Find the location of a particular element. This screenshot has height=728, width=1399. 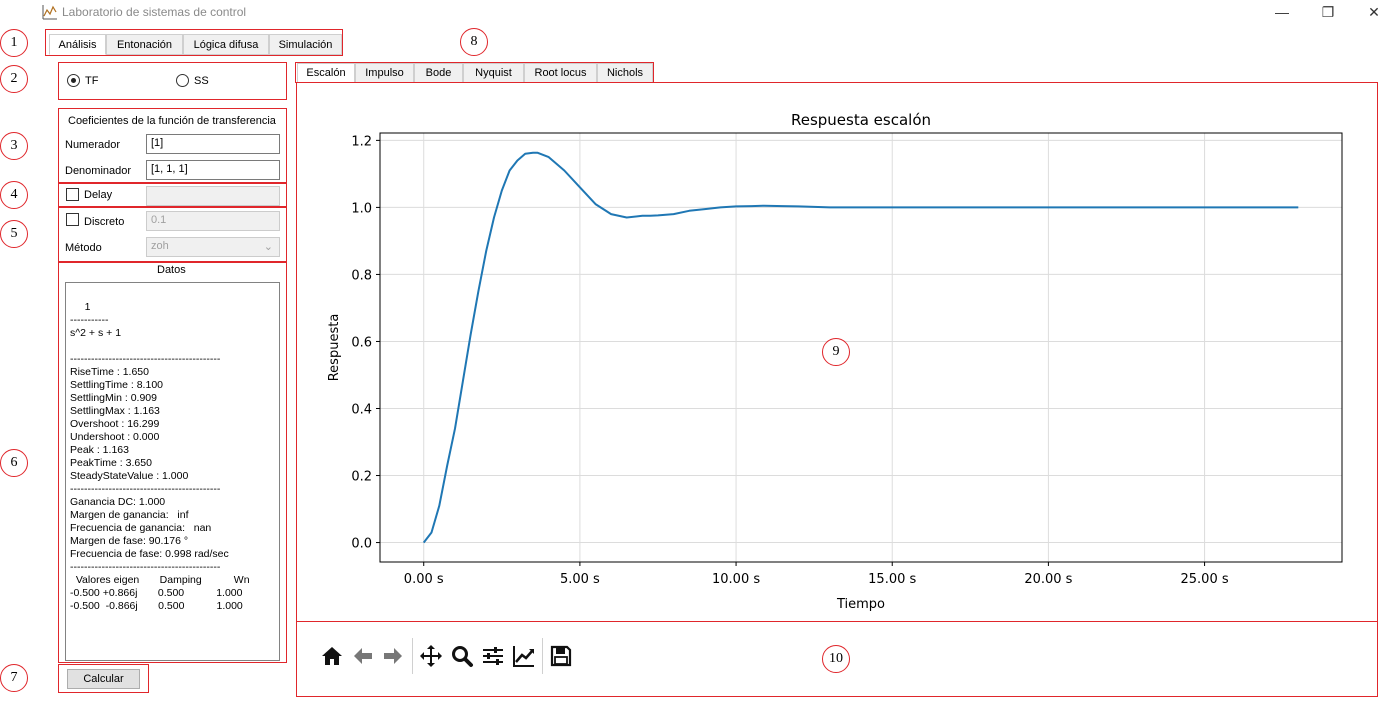

chevron-down-icon: ⌄ is located at coordinates (268, 247).